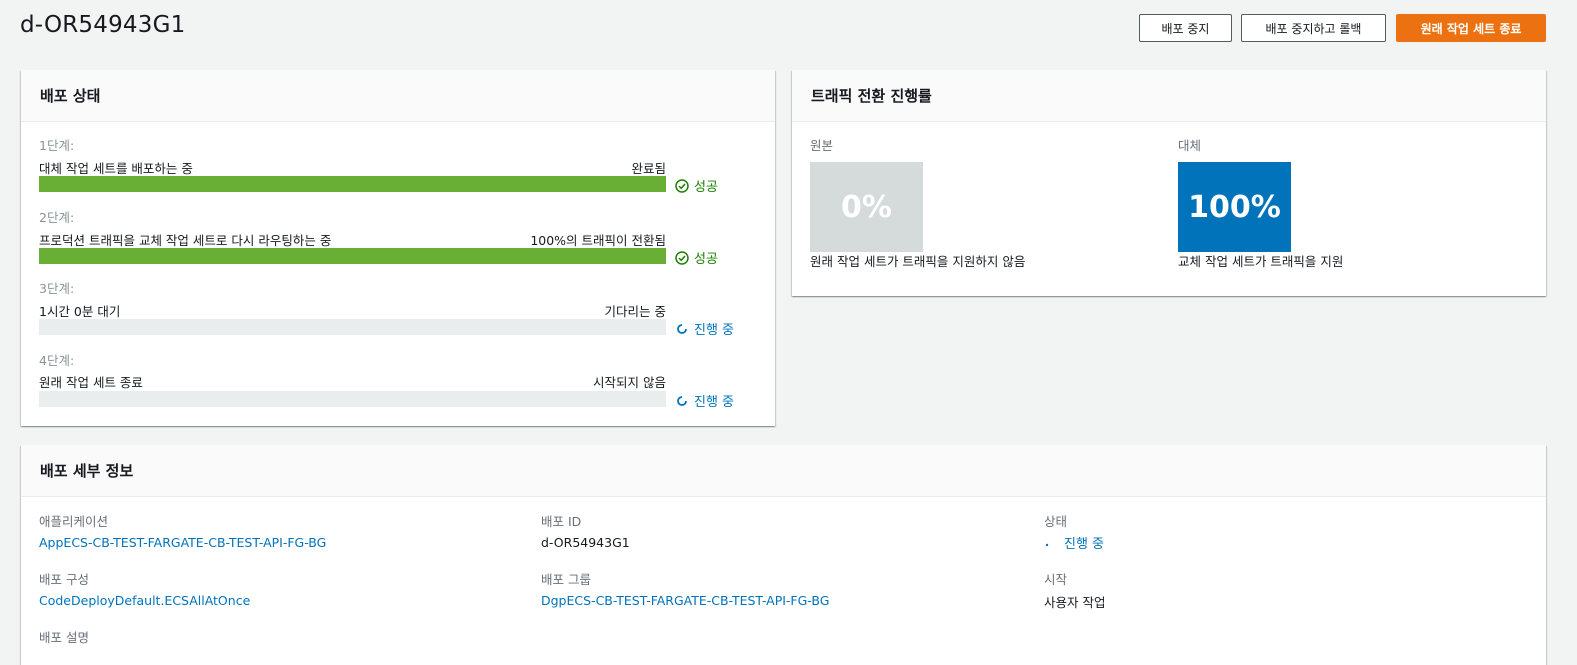  I want to click on page-title: d-OR54943G1, so click(103, 25).